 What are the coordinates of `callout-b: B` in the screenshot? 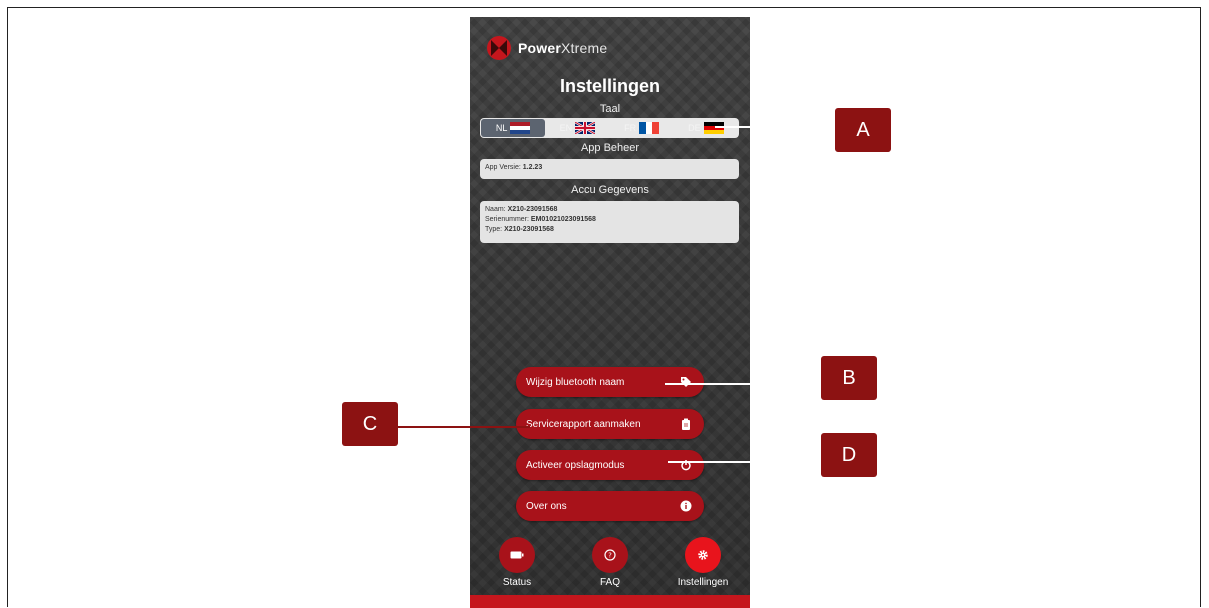 It's located at (849, 378).